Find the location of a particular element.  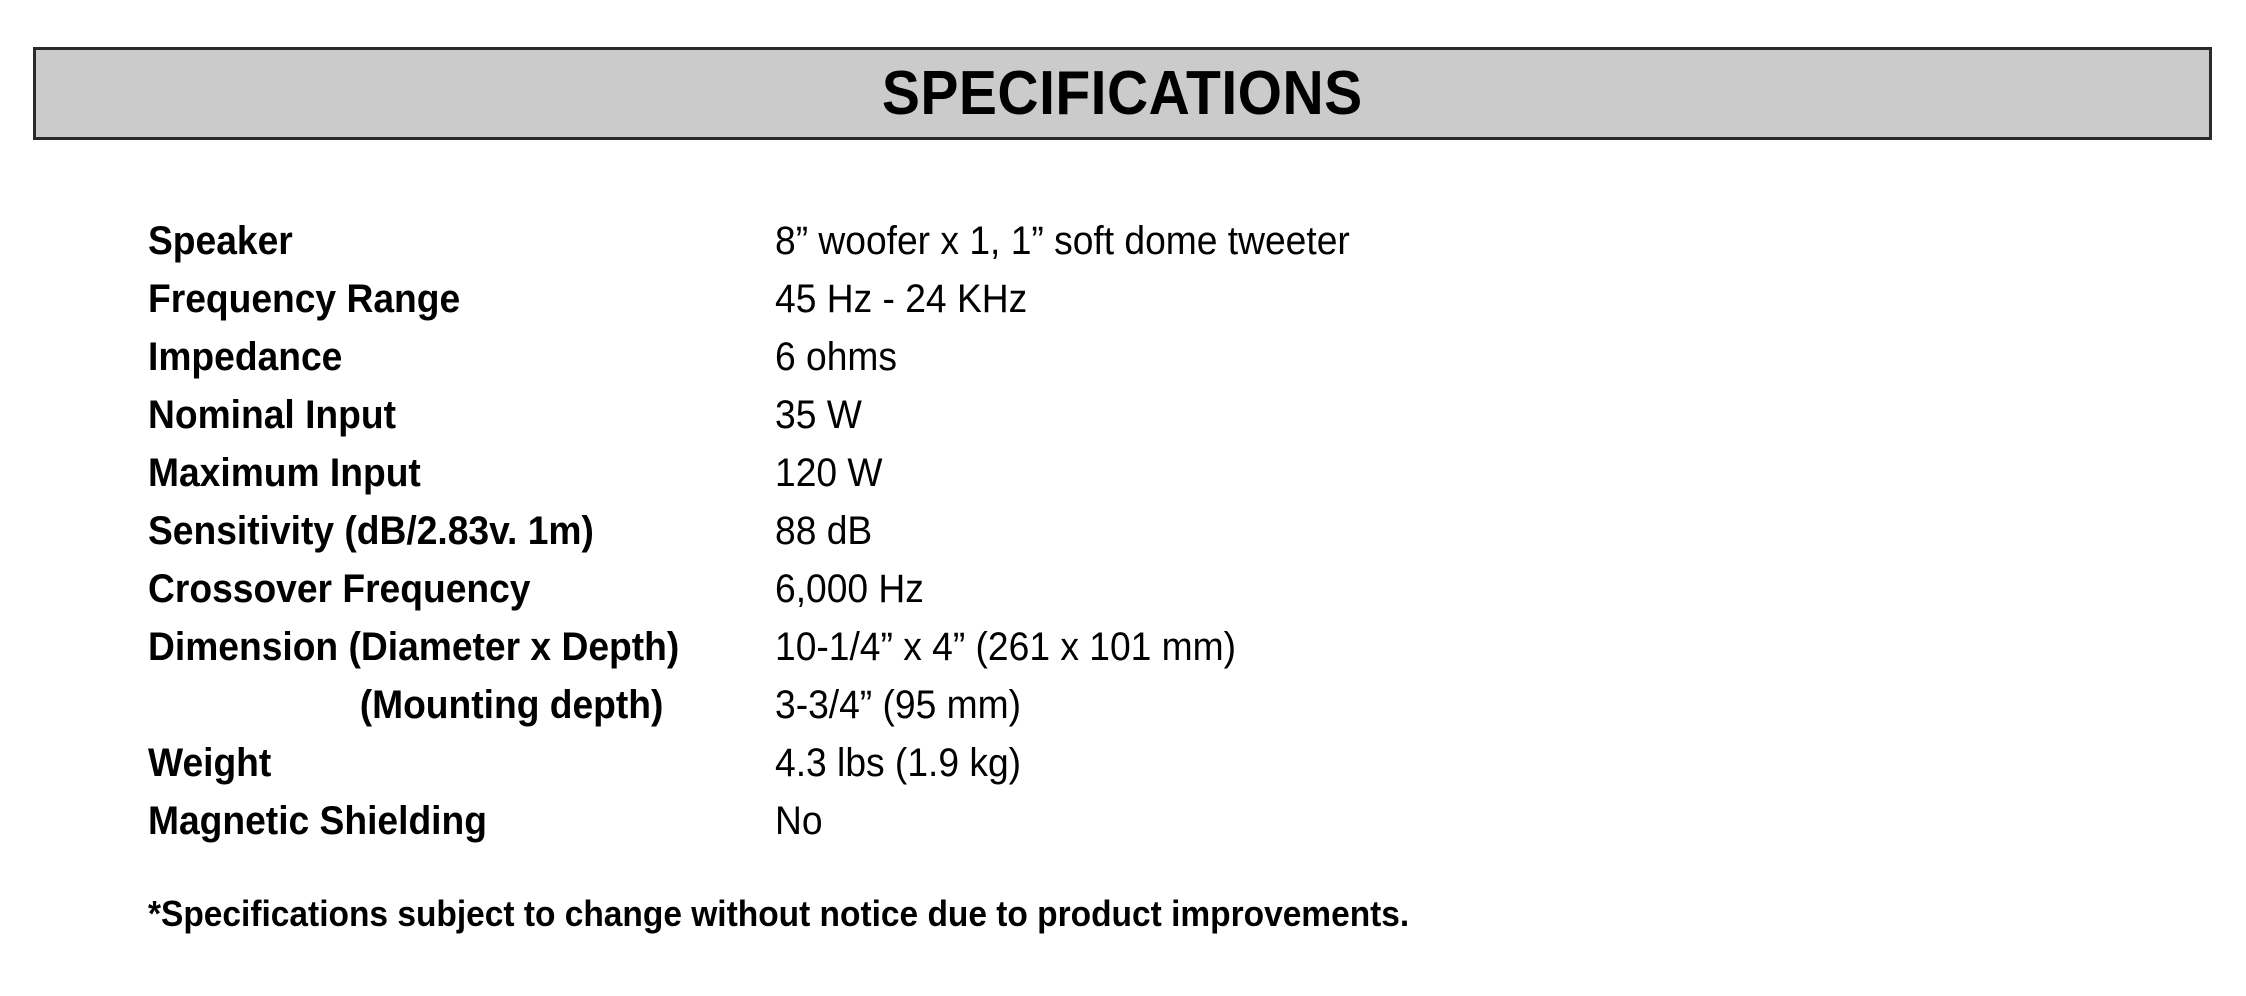

spec-label: Frequency Range is located at coordinates (304, 299).